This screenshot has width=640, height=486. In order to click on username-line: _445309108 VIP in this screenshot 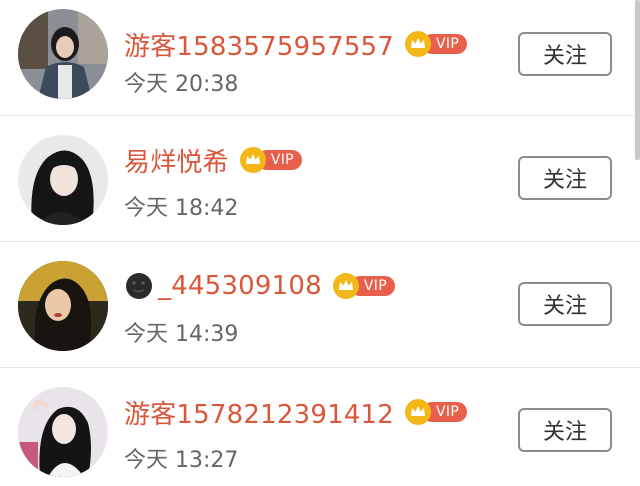, I will do `click(259, 286)`.